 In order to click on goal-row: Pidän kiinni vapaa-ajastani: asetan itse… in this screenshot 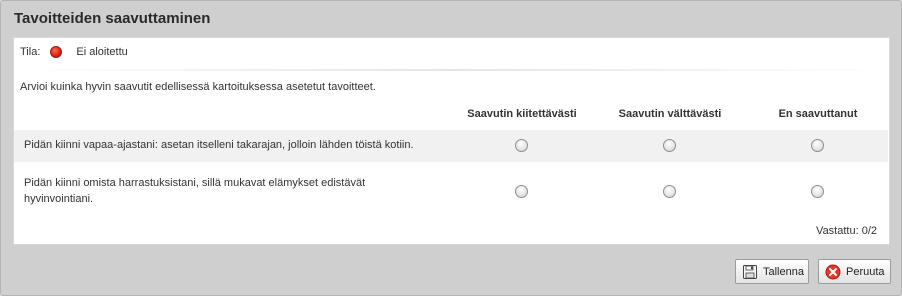, I will do `click(451, 146)`.